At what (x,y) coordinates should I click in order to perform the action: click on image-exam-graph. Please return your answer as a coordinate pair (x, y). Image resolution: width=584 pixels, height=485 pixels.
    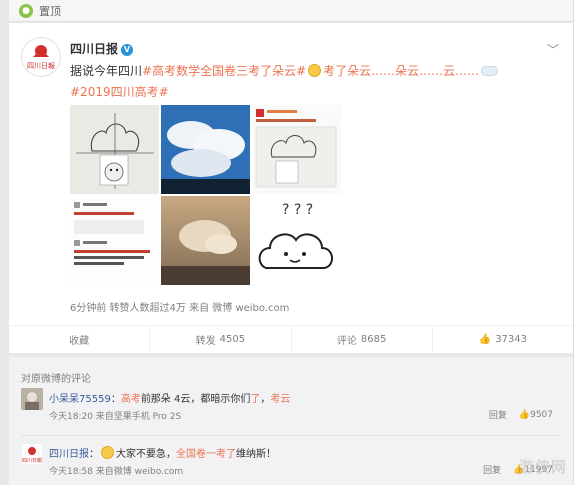
    Looking at the image, I should click on (114, 149).